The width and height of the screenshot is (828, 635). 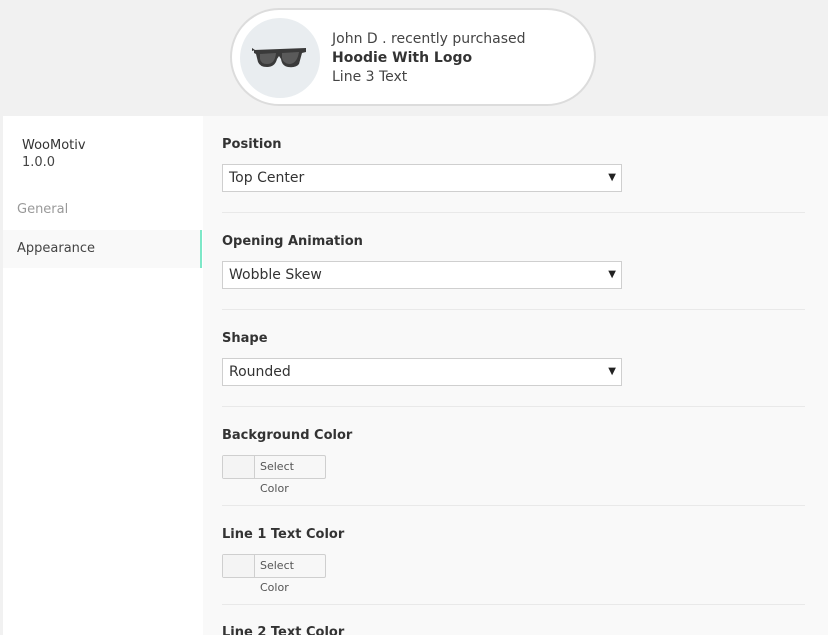 What do you see at coordinates (102, 249) in the screenshot?
I see `sidebar-item-appearance: Appearance` at bounding box center [102, 249].